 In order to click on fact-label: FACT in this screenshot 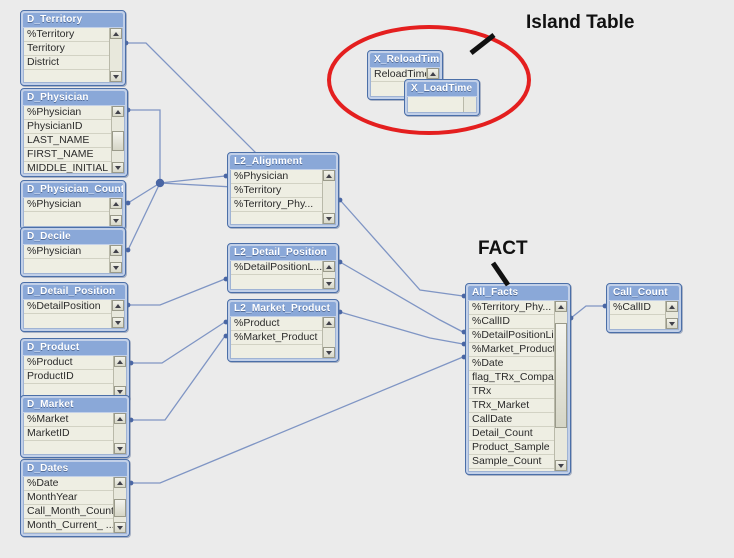, I will do `click(503, 248)`.